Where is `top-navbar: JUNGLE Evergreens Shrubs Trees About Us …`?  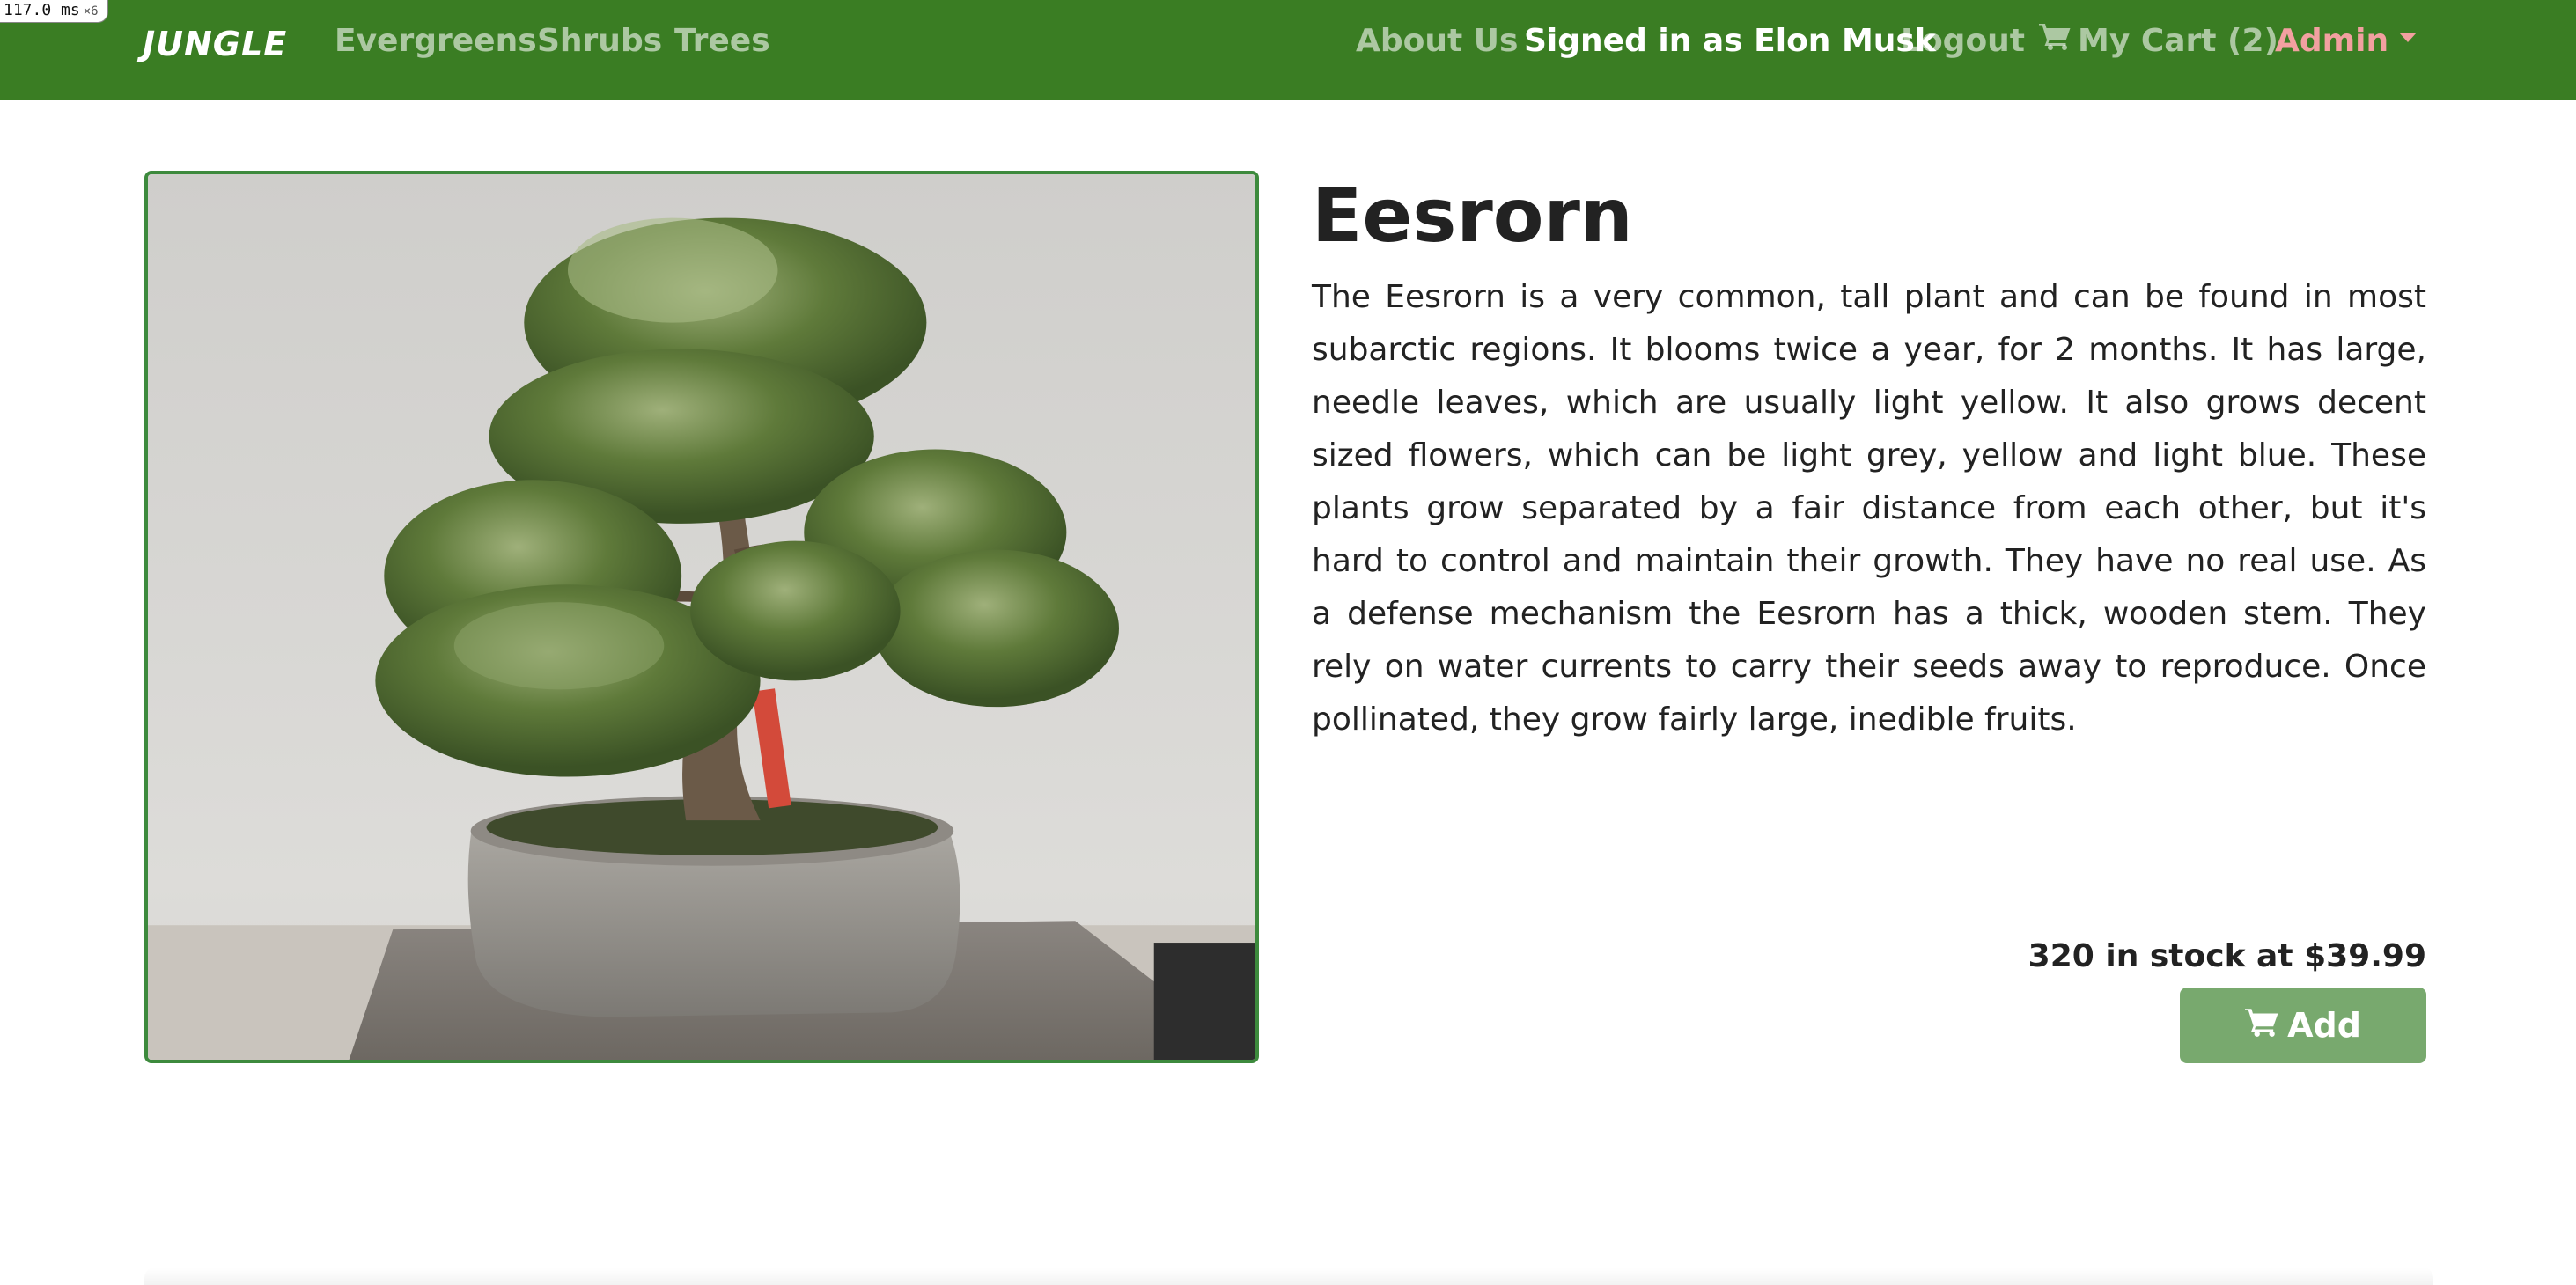 top-navbar: JUNGLE Evergreens Shrubs Trees About Us … is located at coordinates (1288, 50).